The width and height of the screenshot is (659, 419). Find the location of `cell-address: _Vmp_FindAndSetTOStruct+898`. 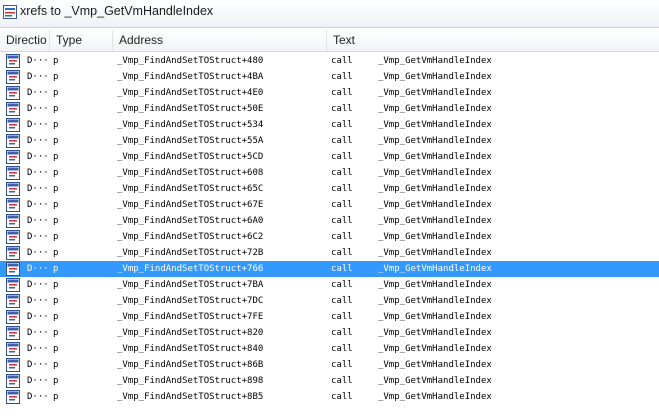

cell-address: _Vmp_FindAndSetTOStruct+898 is located at coordinates (190, 381).